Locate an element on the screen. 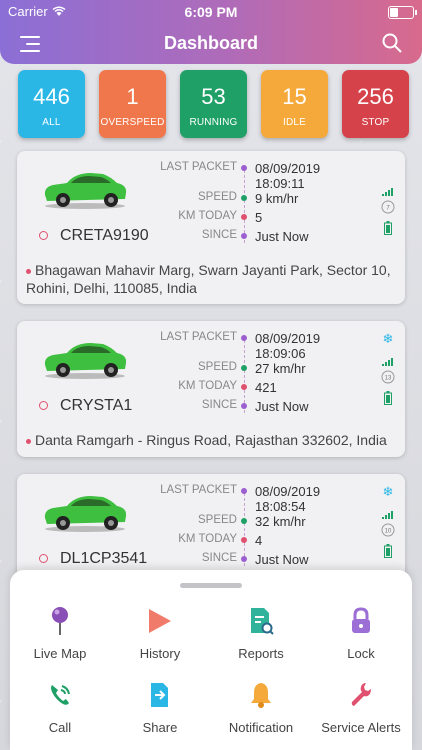 This screenshot has width=422, height=750. stat-label: IDLE is located at coordinates (294, 122).